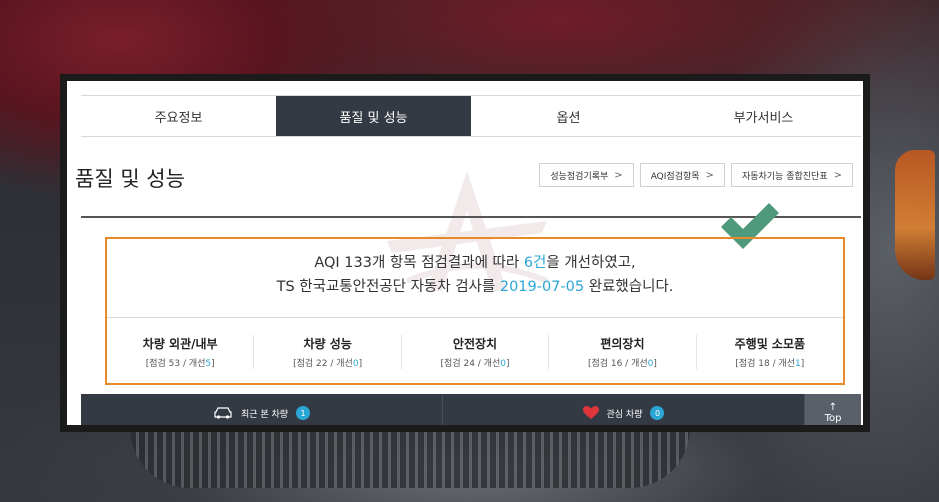 The image size is (939, 502). What do you see at coordinates (130, 179) in the screenshot?
I see `section-title: 품질 및 성능` at bounding box center [130, 179].